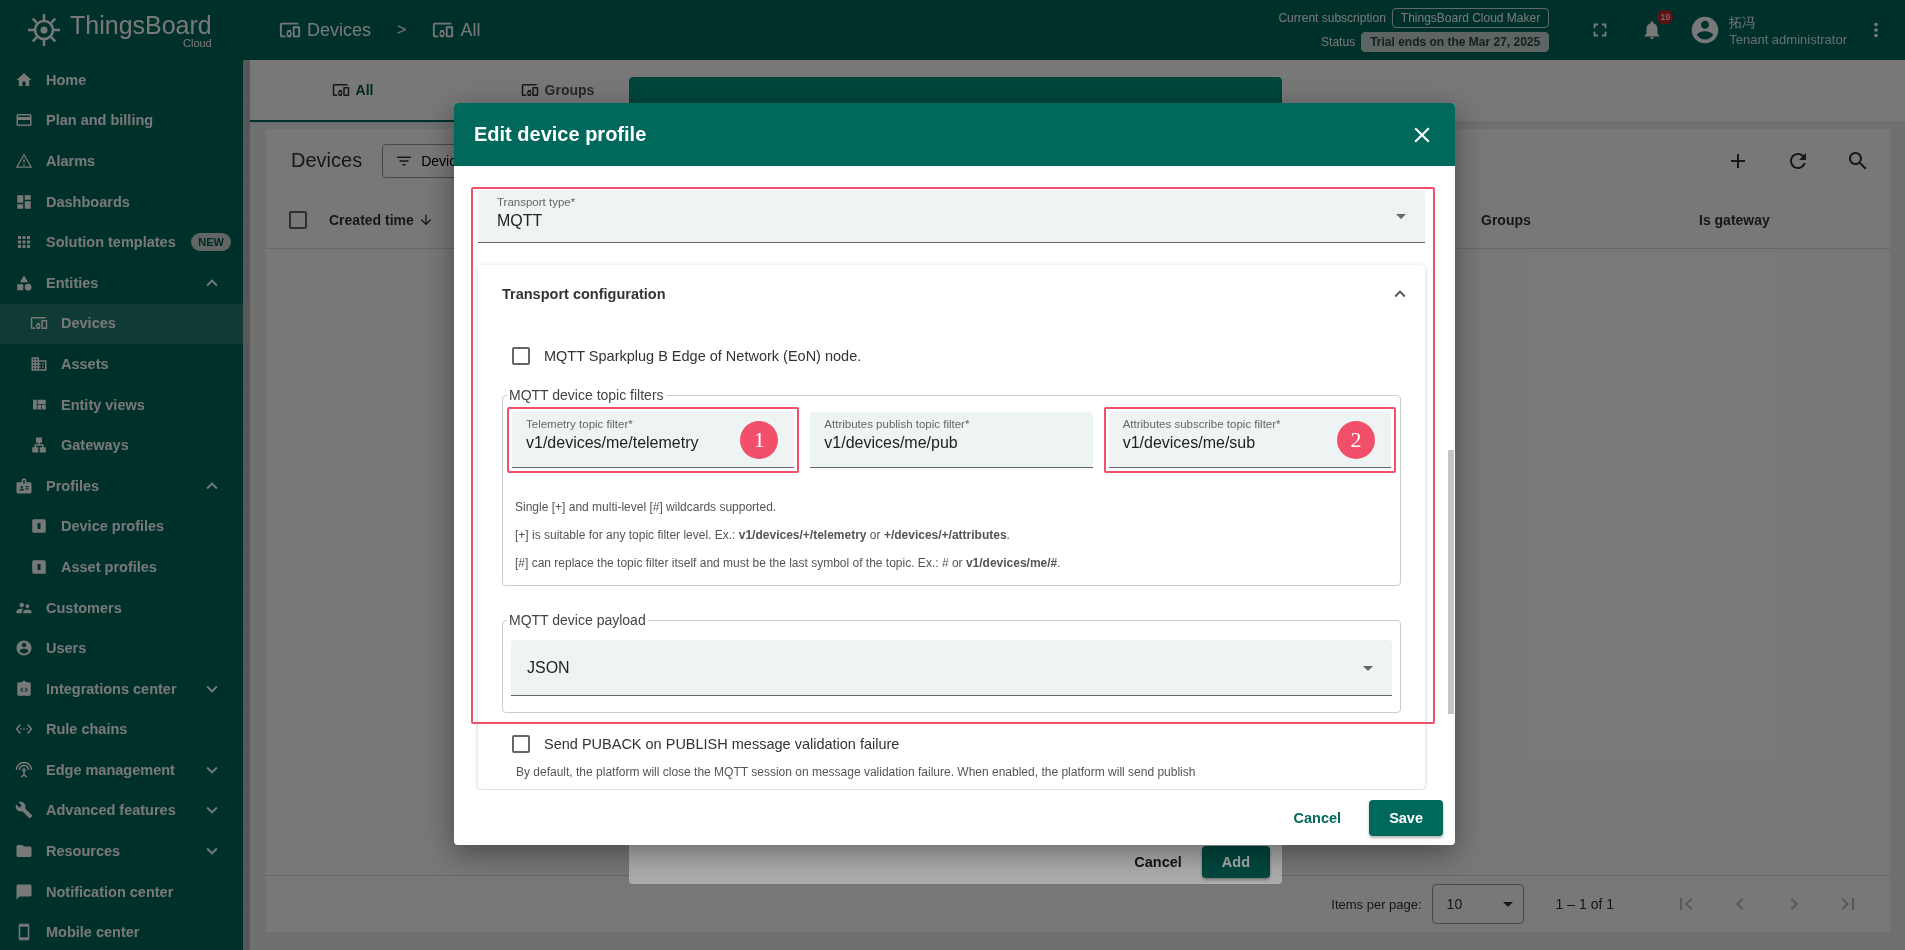 The width and height of the screenshot is (1905, 950). What do you see at coordinates (763, 535) in the screenshot?
I see `help-text: [+] is suitable for any topic filter level. Ex.: v1/devices/+/telemetry or +/devices/+/attributes.` at bounding box center [763, 535].